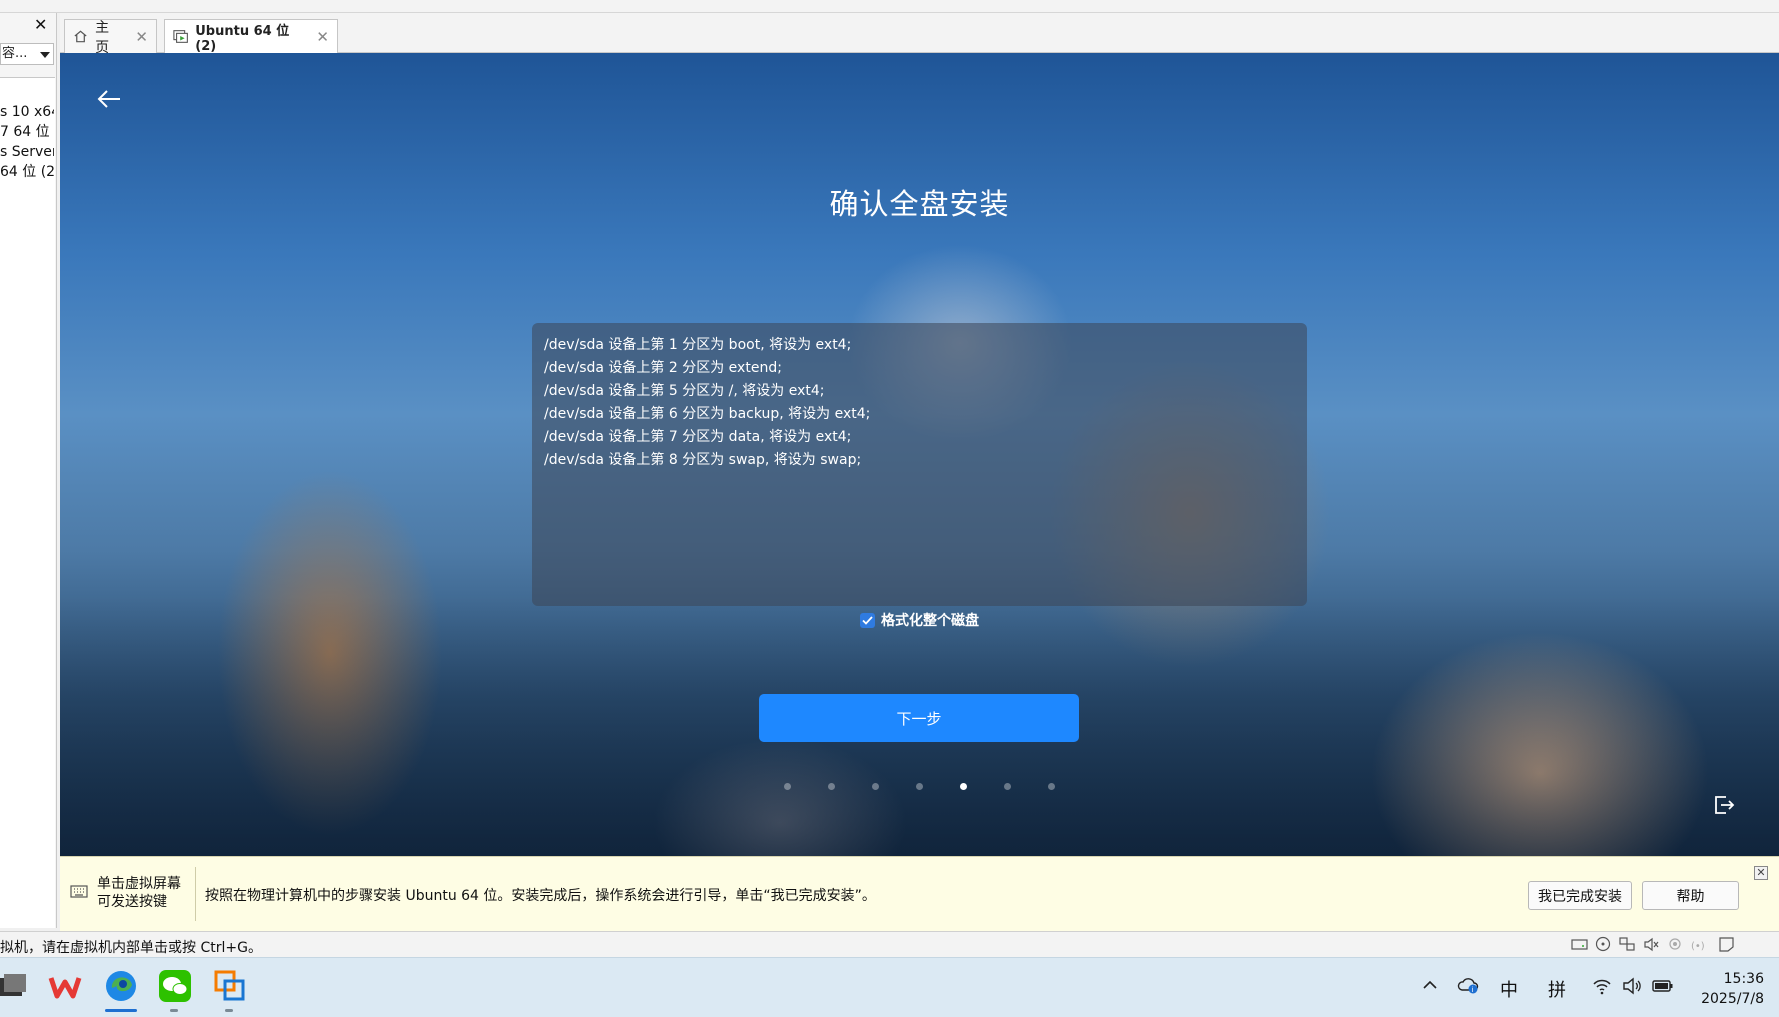  I want to click on tab-ubuntu: Ubuntu 64 位 (2) ✕, so click(251, 36).